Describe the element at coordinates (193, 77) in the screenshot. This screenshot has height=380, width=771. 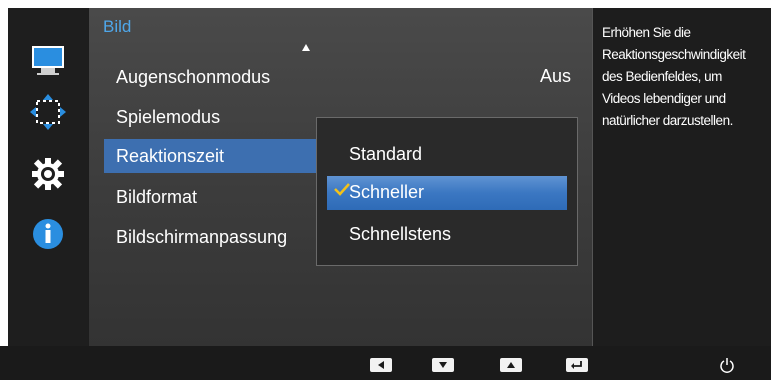
I see `menu-item-label: Augenschonmodus` at that location.